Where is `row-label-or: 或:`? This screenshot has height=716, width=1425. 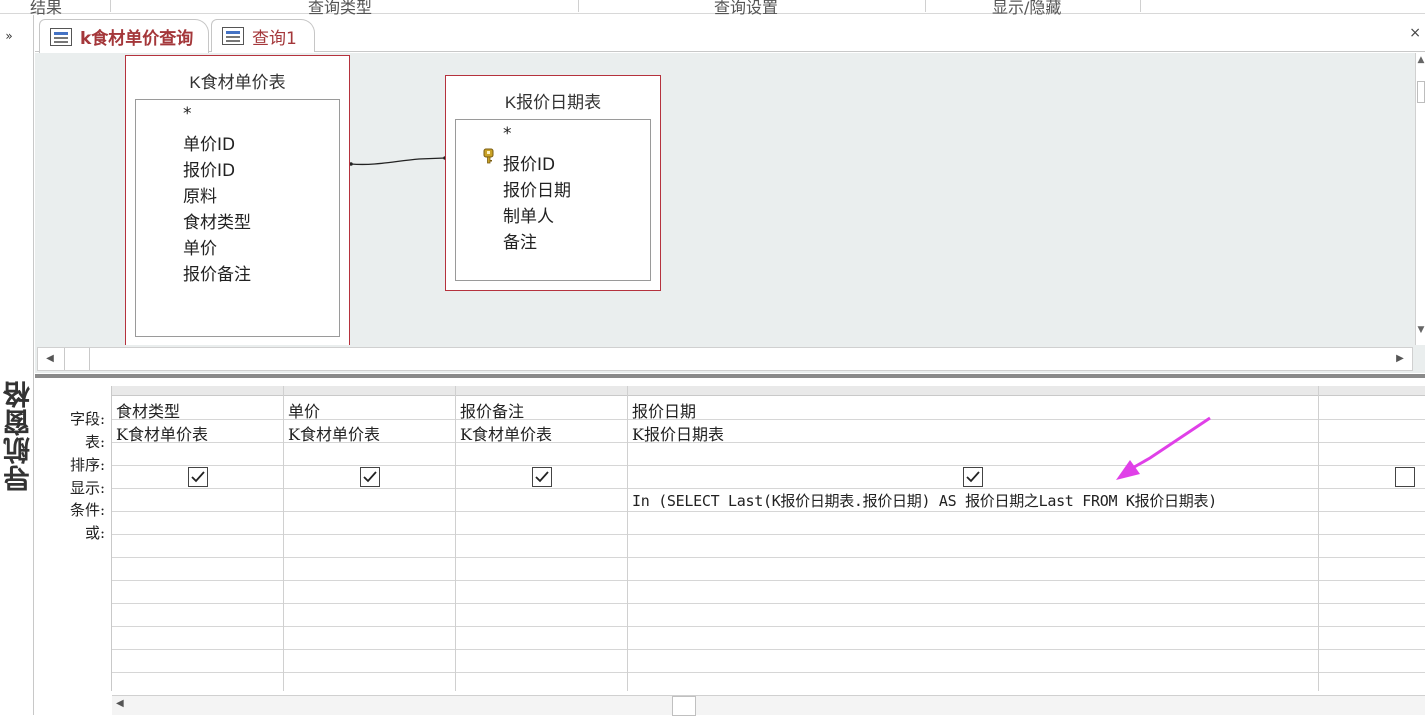
row-label-or: 或: is located at coordinates (94, 533).